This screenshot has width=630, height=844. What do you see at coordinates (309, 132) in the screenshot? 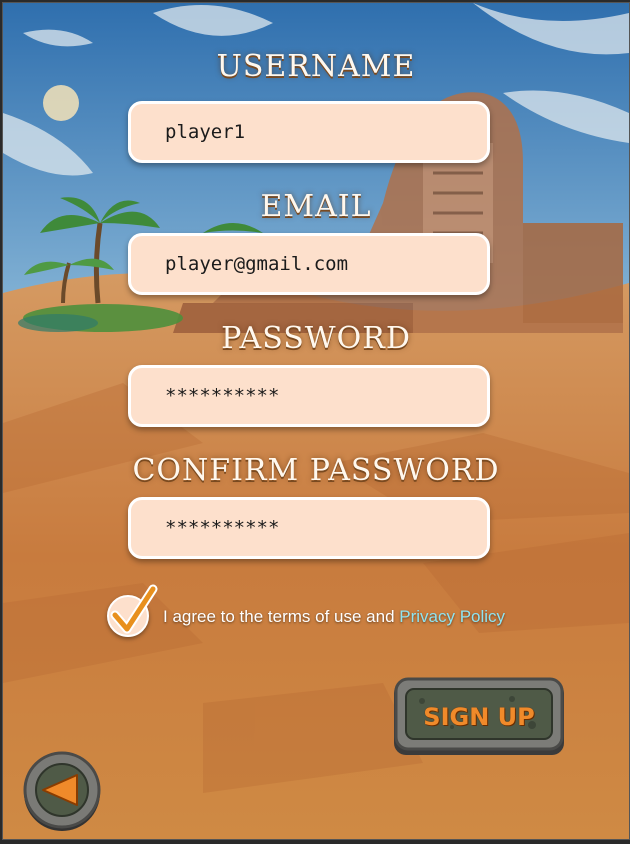
I see `username-input: player1` at bounding box center [309, 132].